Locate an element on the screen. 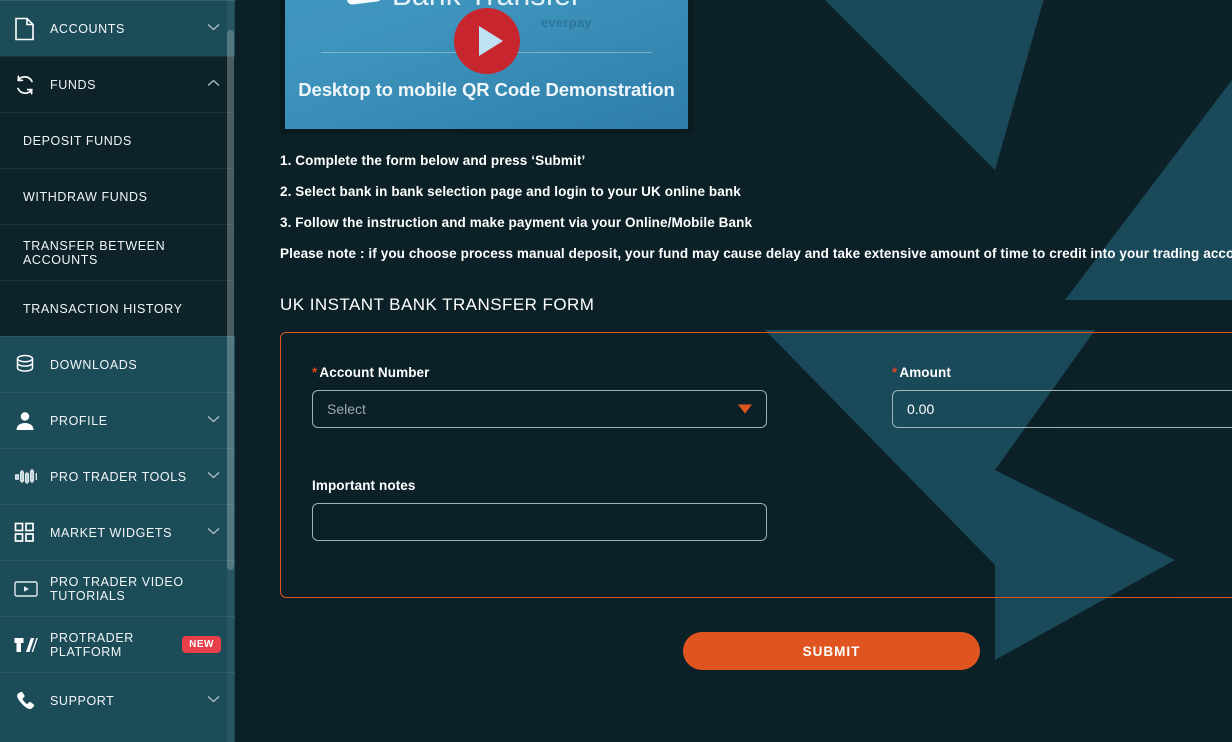 This screenshot has height=742, width=1232. sidebar-subitem-label: WITHDRAW FUNDS is located at coordinates (85, 196).